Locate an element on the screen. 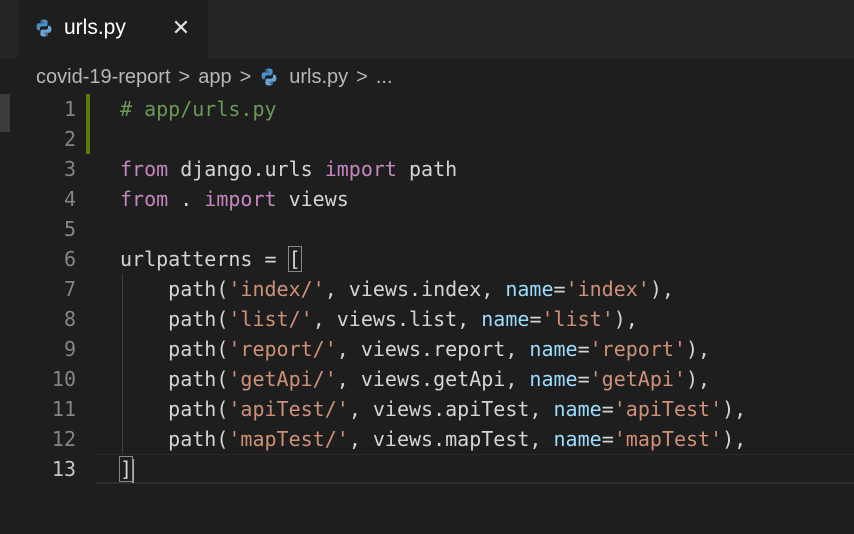  text-cursor is located at coordinates (133, 470).